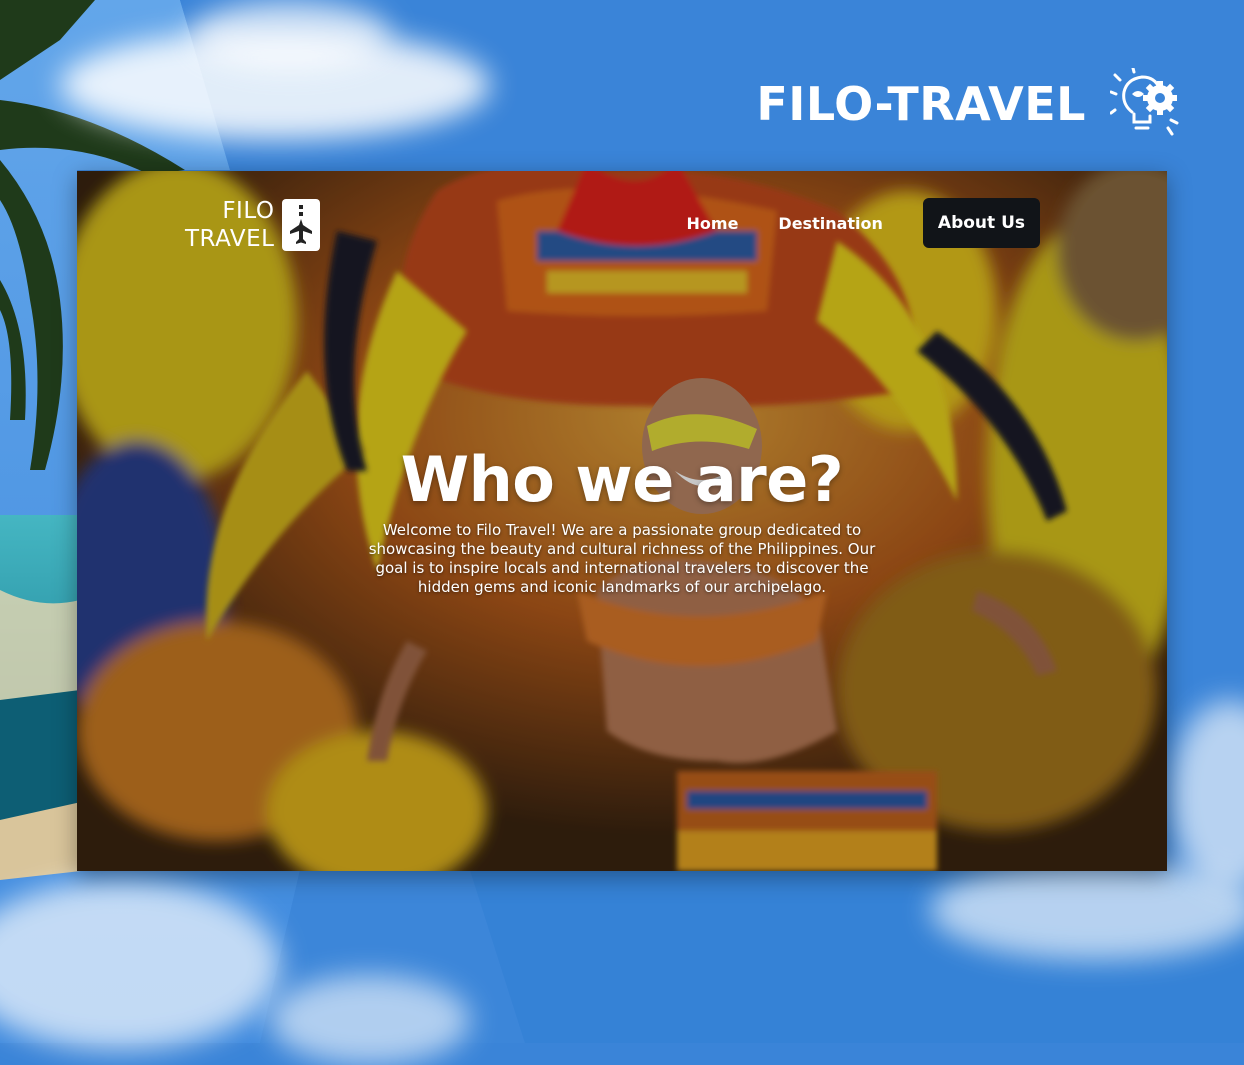 This screenshot has height=1065, width=1244. I want to click on main-nav: Home Destination About Us, so click(863, 223).